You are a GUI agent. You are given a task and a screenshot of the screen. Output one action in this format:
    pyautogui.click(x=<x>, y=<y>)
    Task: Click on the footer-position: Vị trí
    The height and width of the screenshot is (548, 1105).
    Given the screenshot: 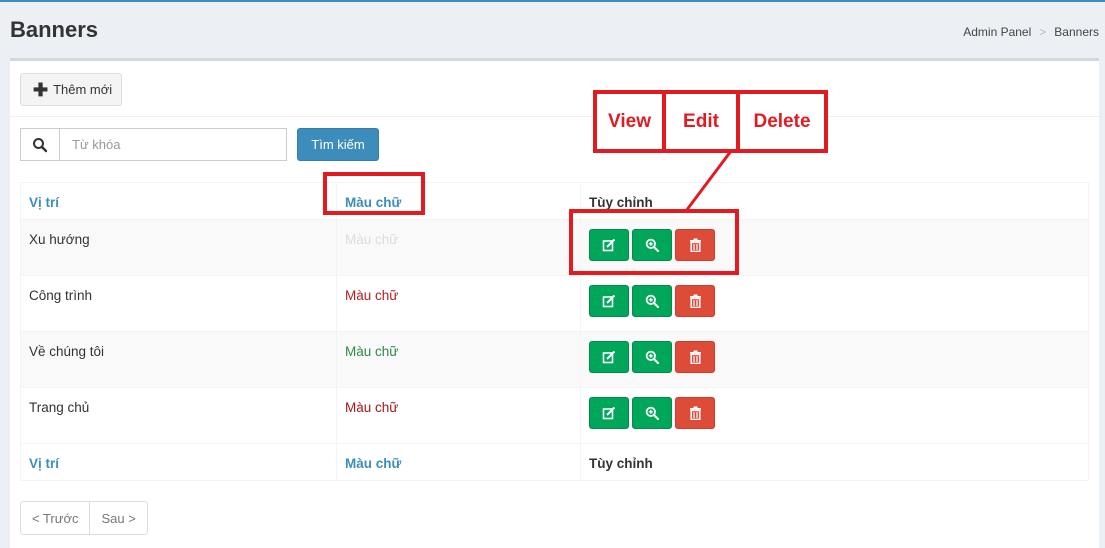 What is the action you would take?
    pyautogui.click(x=178, y=462)
    